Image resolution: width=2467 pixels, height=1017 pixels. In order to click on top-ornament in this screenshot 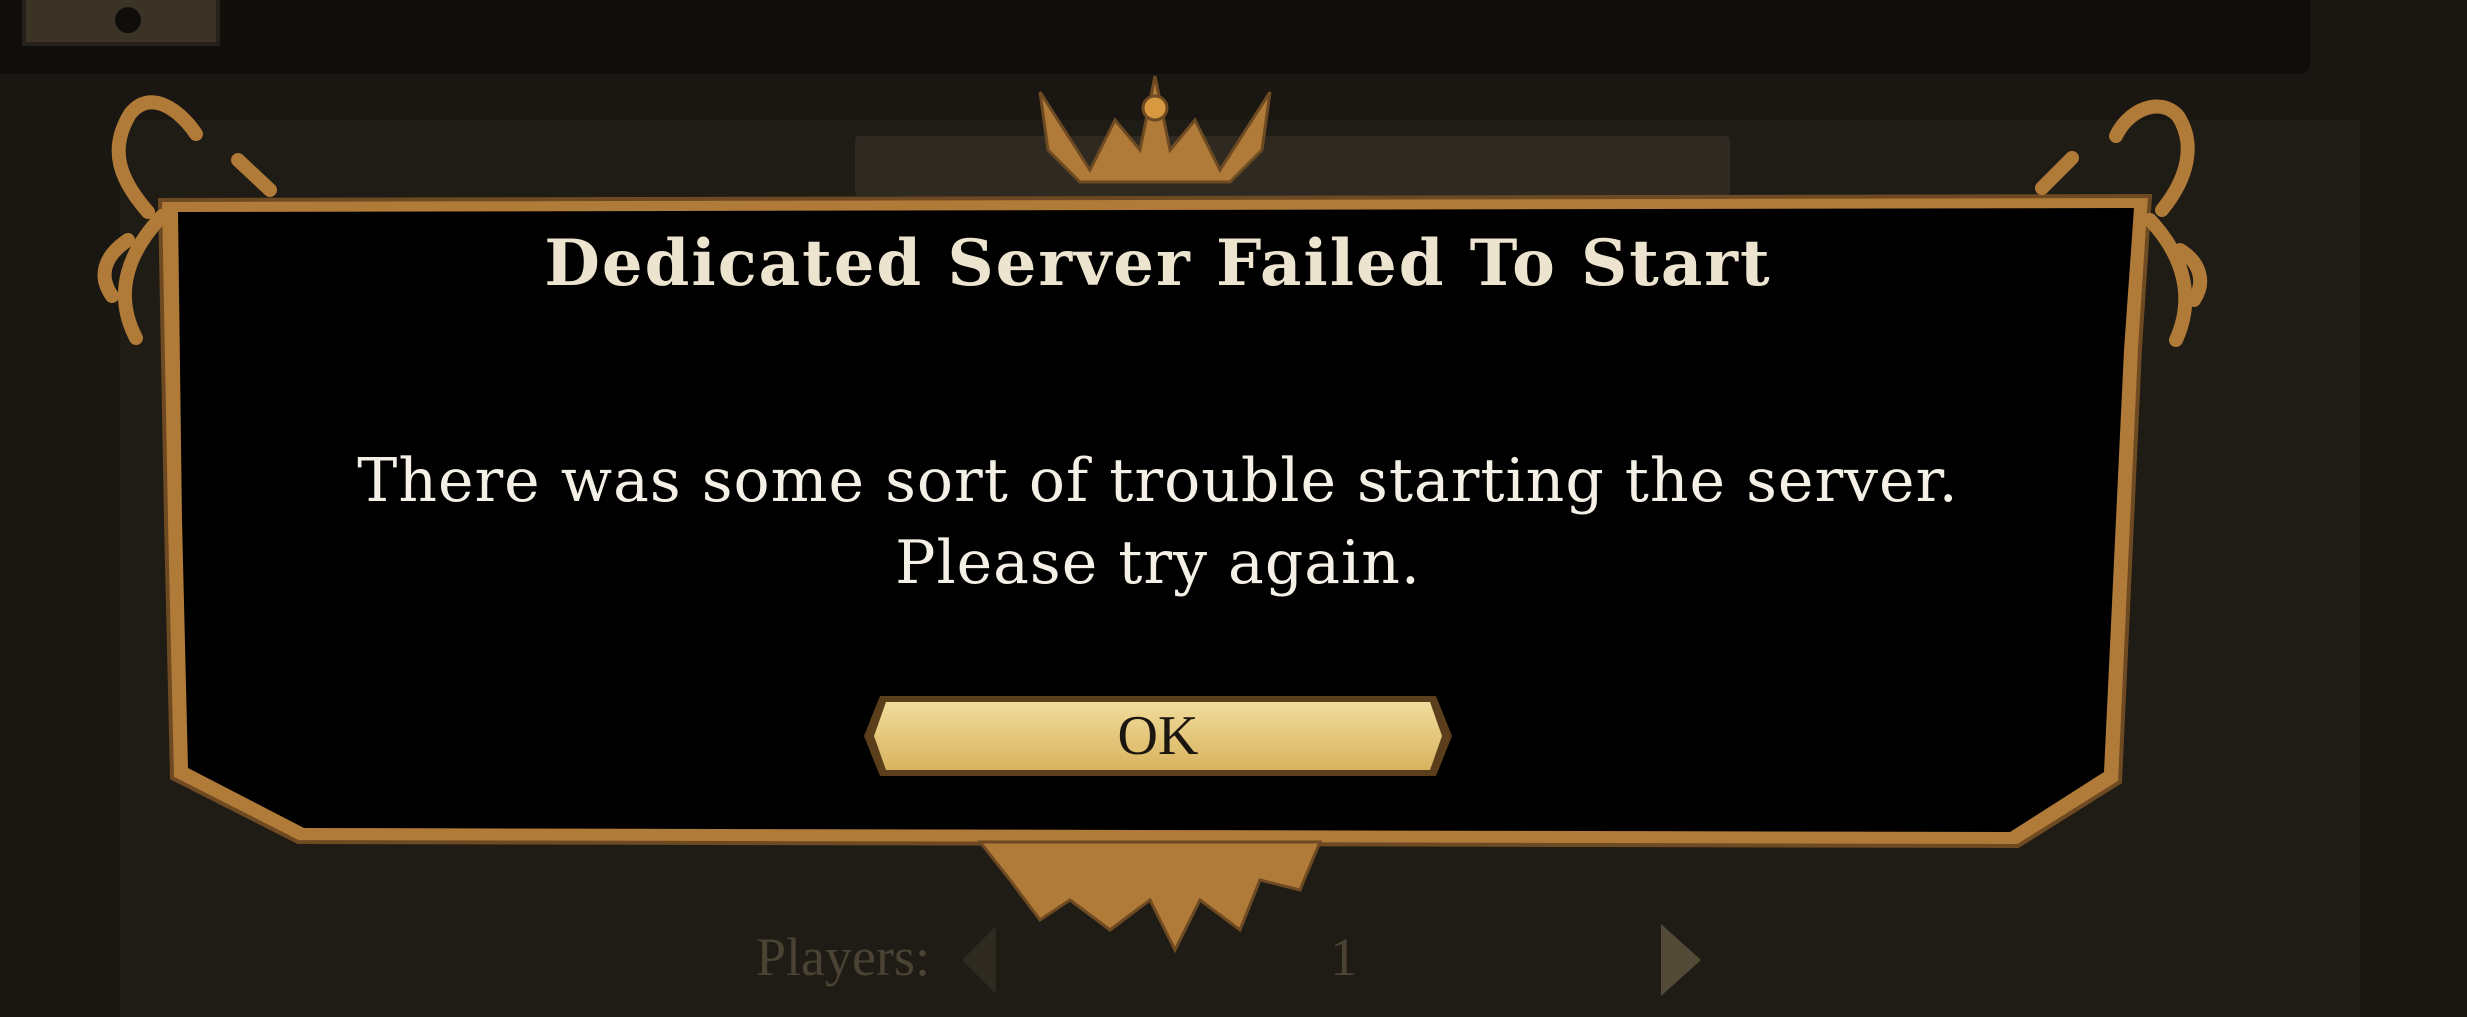, I will do `click(1155, 129)`.